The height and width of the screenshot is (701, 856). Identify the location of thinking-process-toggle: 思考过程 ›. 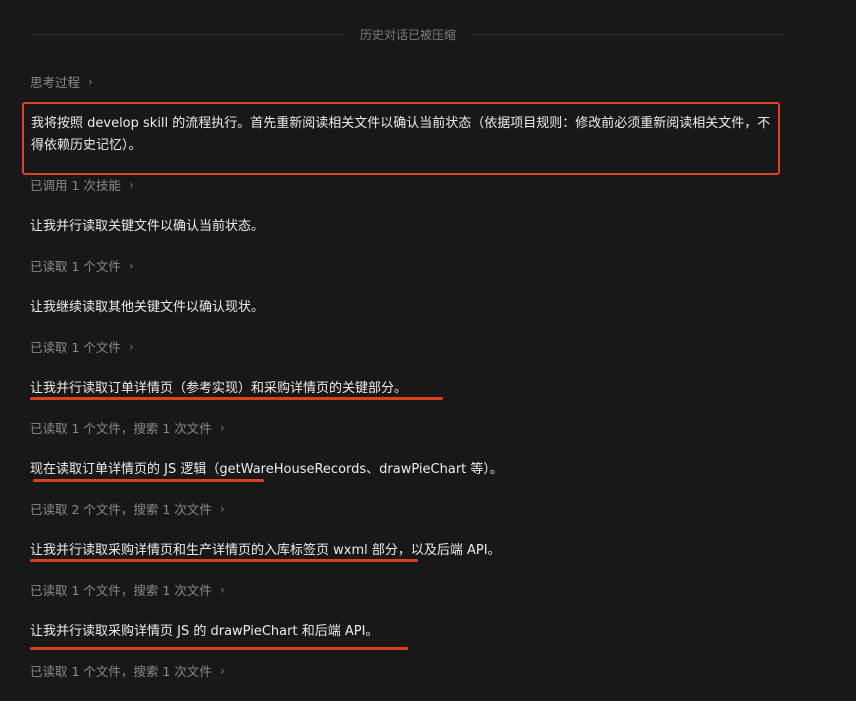
(61, 81).